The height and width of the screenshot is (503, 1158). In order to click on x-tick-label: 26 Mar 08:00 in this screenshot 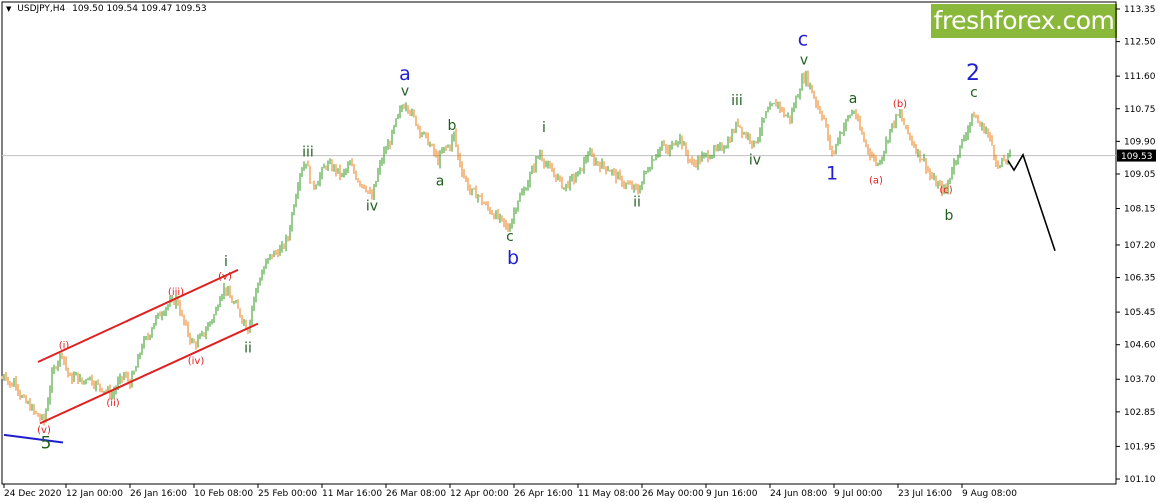, I will do `click(416, 494)`.